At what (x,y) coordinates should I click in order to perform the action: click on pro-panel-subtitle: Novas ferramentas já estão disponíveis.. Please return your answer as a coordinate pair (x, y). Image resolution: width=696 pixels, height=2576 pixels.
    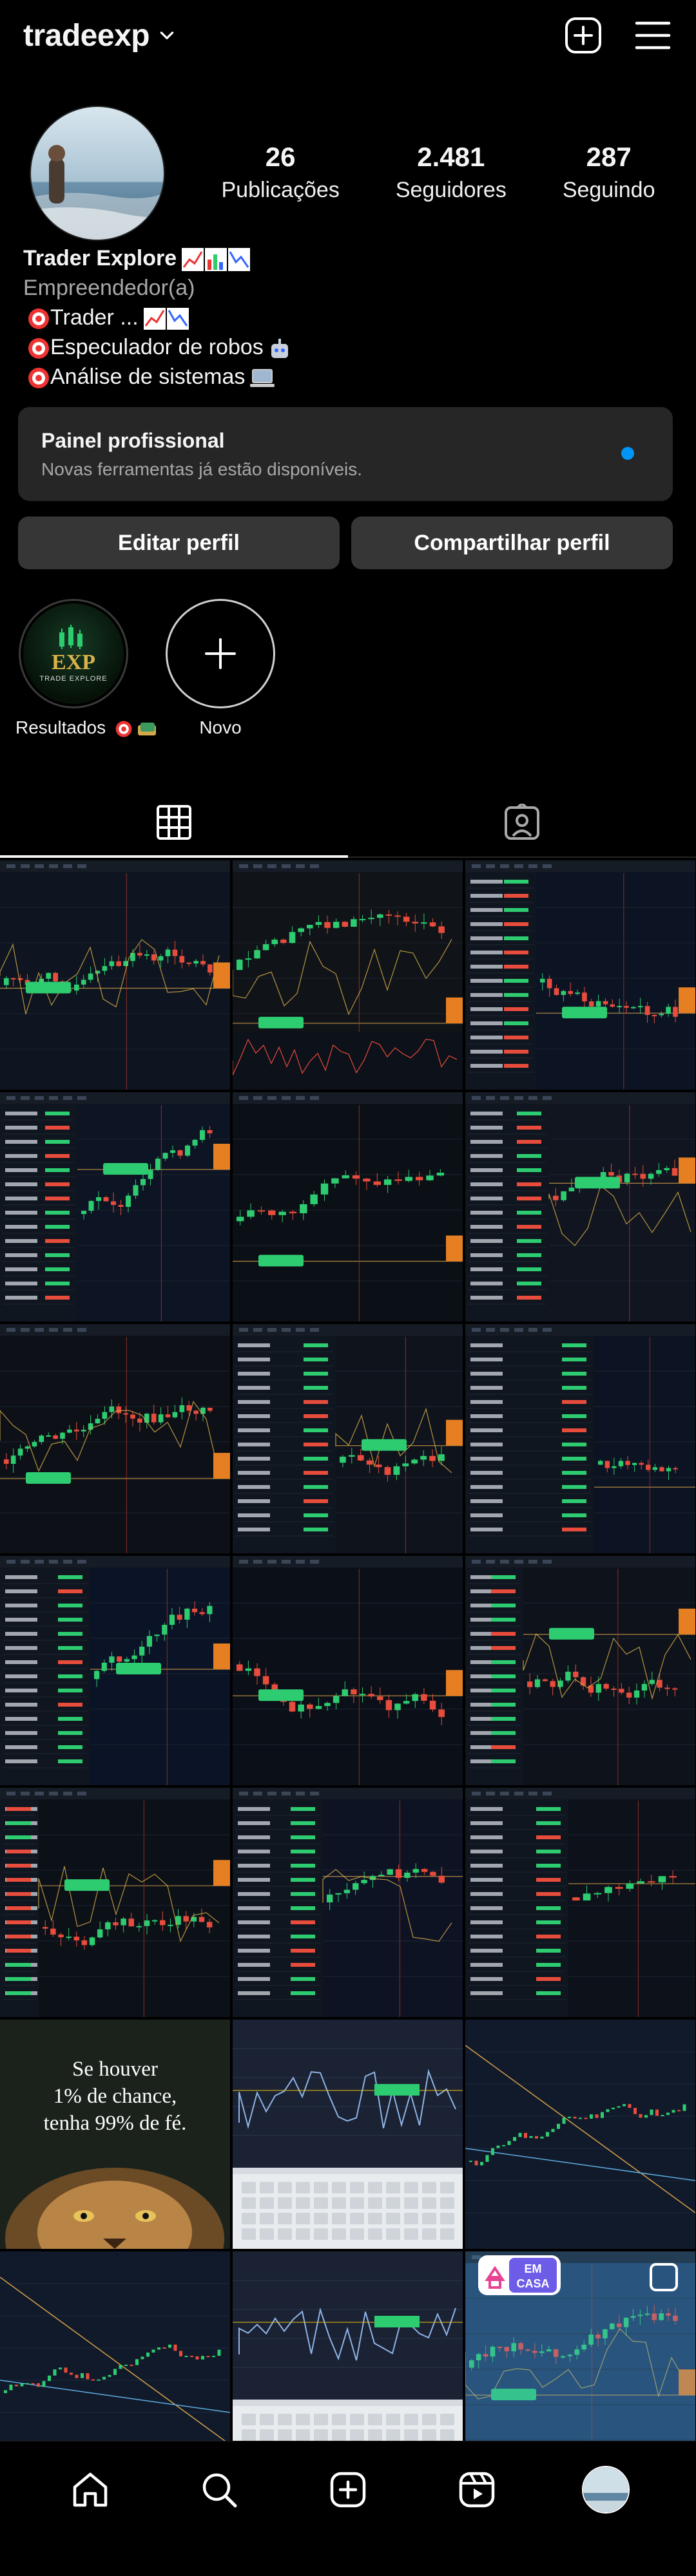
    Looking at the image, I should click on (202, 469).